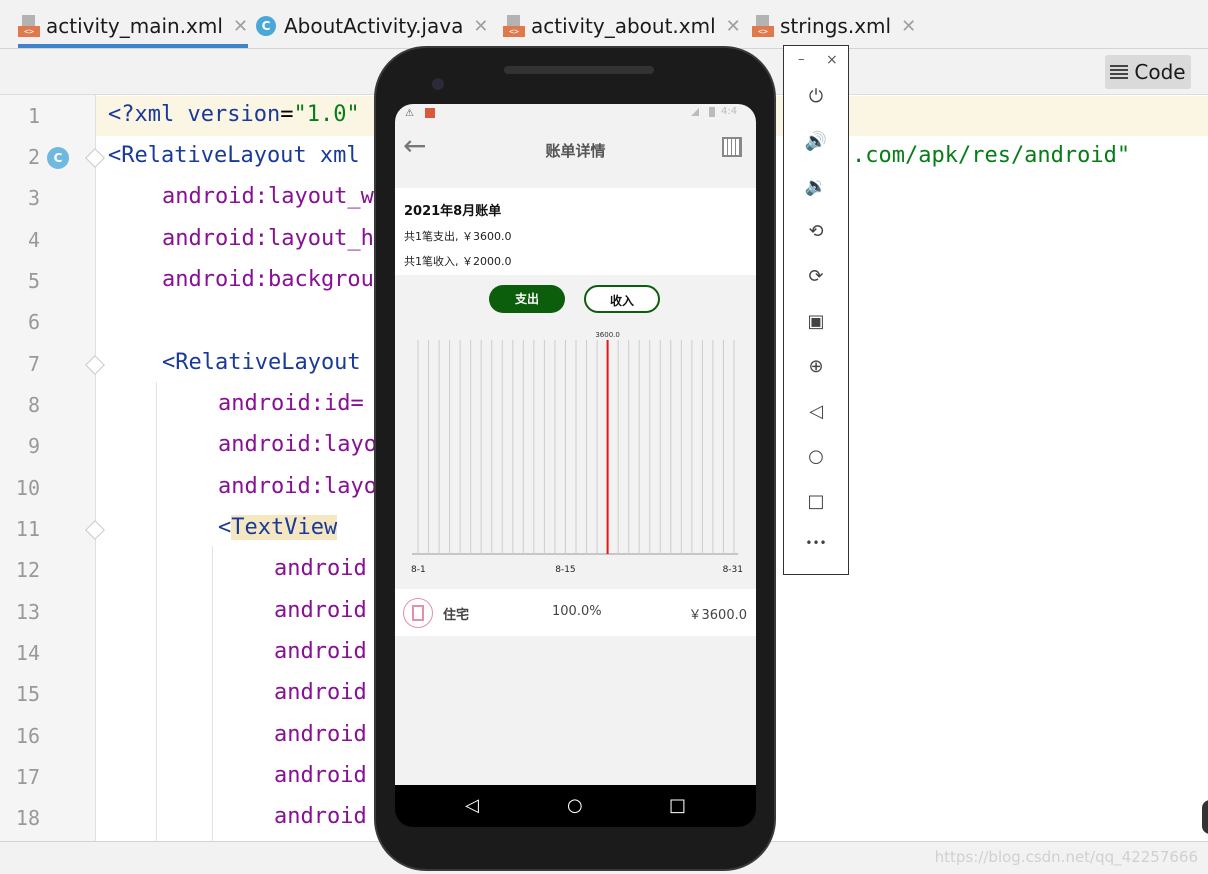 The width and height of the screenshot is (1208, 874). I want to click on income-summary: 共1笔收入, ￥2000.0, so click(458, 261).